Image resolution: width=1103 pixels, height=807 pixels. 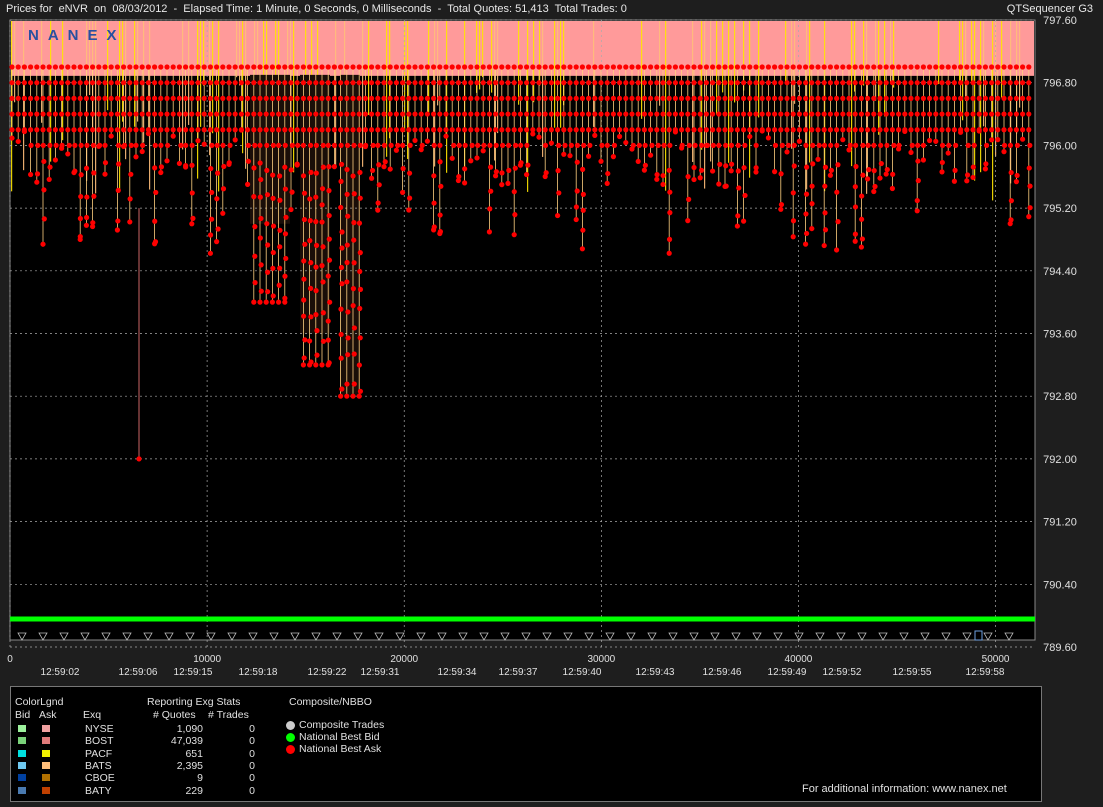 What do you see at coordinates (330, 702) in the screenshot?
I see `composite-title: Composite/NBBO` at bounding box center [330, 702].